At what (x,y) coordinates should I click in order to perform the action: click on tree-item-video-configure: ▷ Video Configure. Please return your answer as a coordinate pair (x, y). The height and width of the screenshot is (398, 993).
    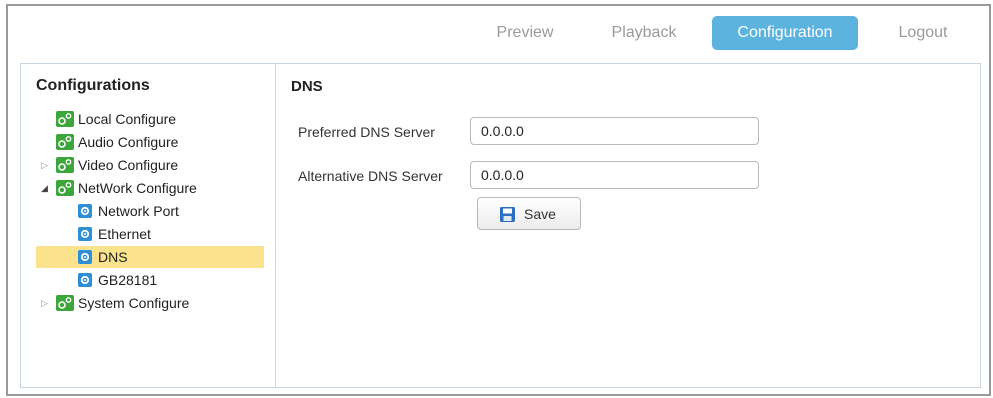
    Looking at the image, I should click on (150, 165).